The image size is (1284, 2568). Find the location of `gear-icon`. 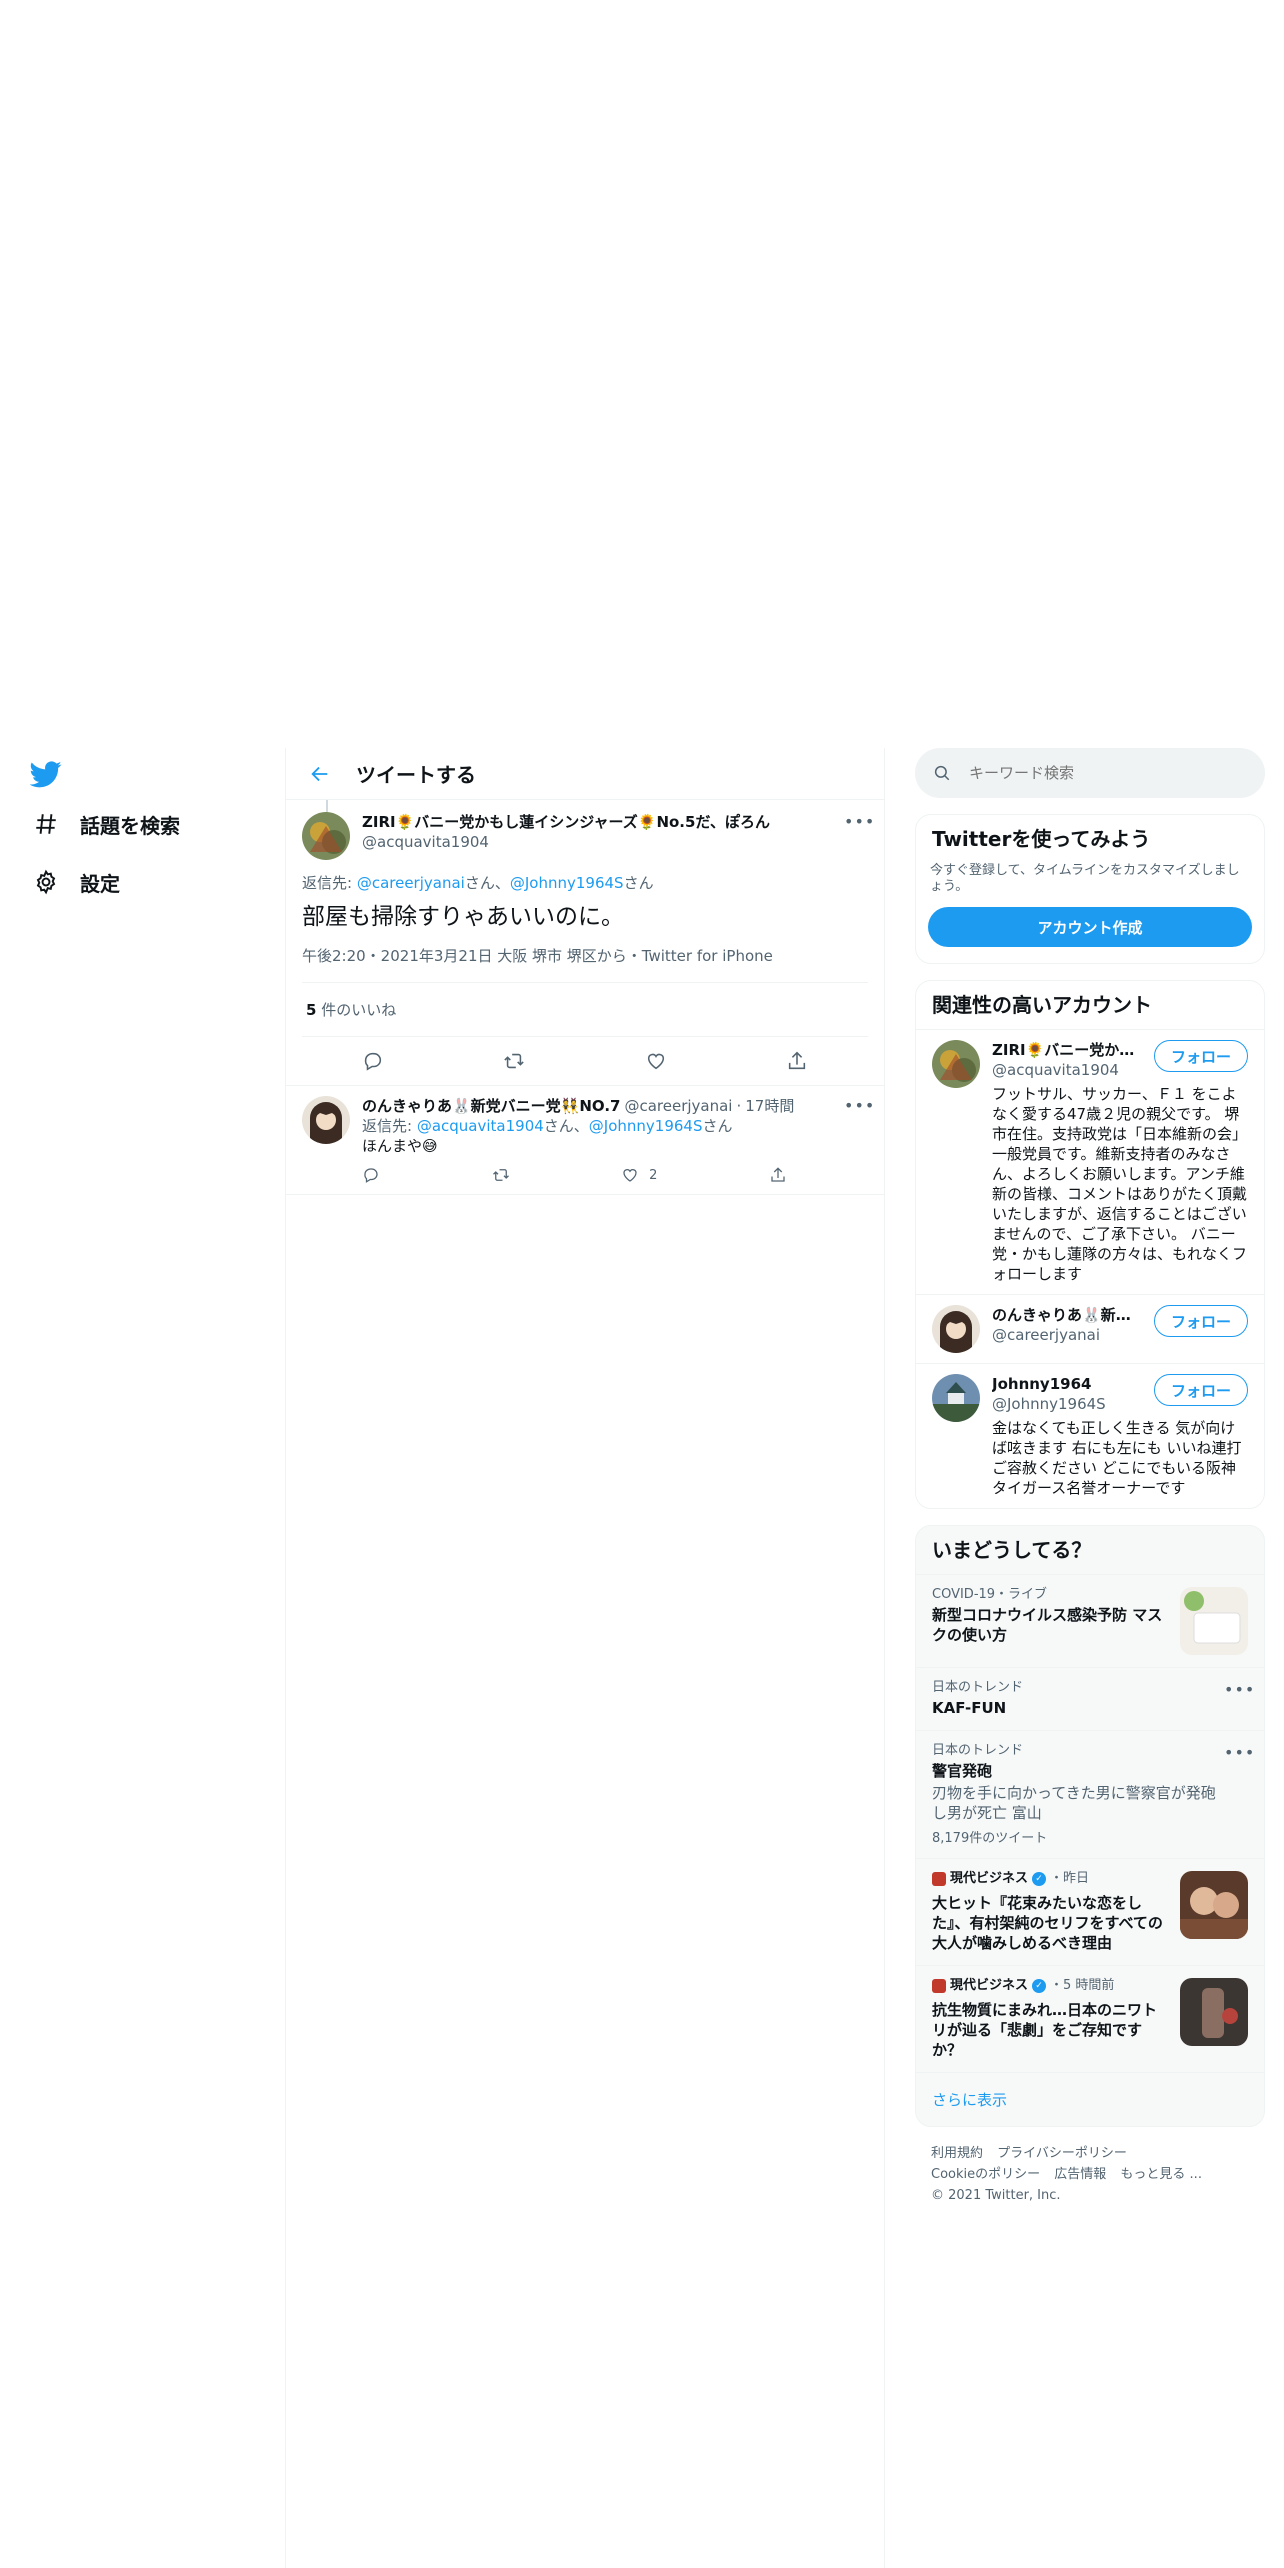

gear-icon is located at coordinates (46, 882).